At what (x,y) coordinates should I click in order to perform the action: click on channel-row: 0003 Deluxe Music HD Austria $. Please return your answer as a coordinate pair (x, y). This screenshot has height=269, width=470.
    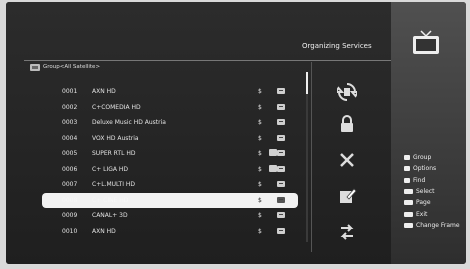
    Looking at the image, I should click on (170, 123).